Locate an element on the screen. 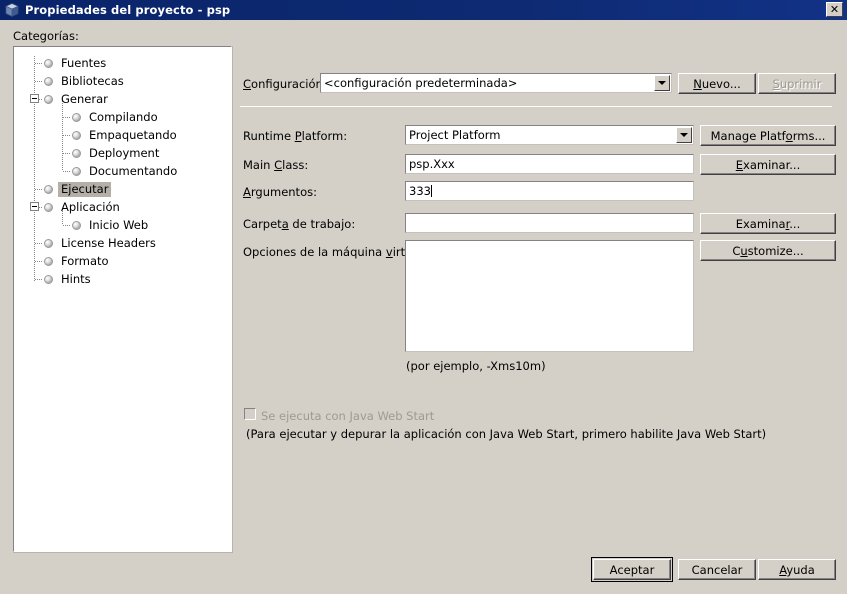  tree-item-documentando: Documentando is located at coordinates (126, 171).